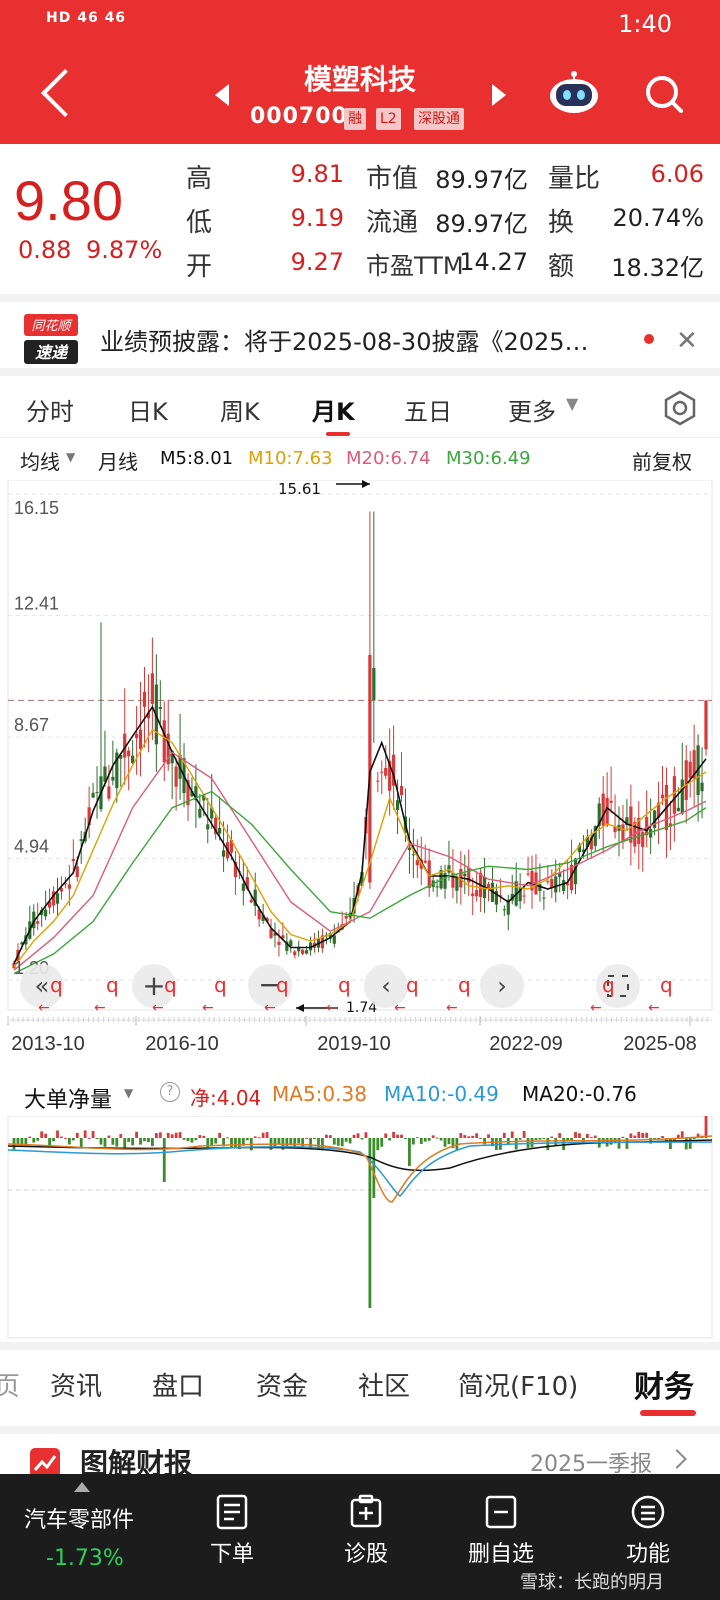 Image resolution: width=720 pixels, height=1600 pixels. What do you see at coordinates (415, 266) in the screenshot?
I see `label-pe: 市盈TTM` at bounding box center [415, 266].